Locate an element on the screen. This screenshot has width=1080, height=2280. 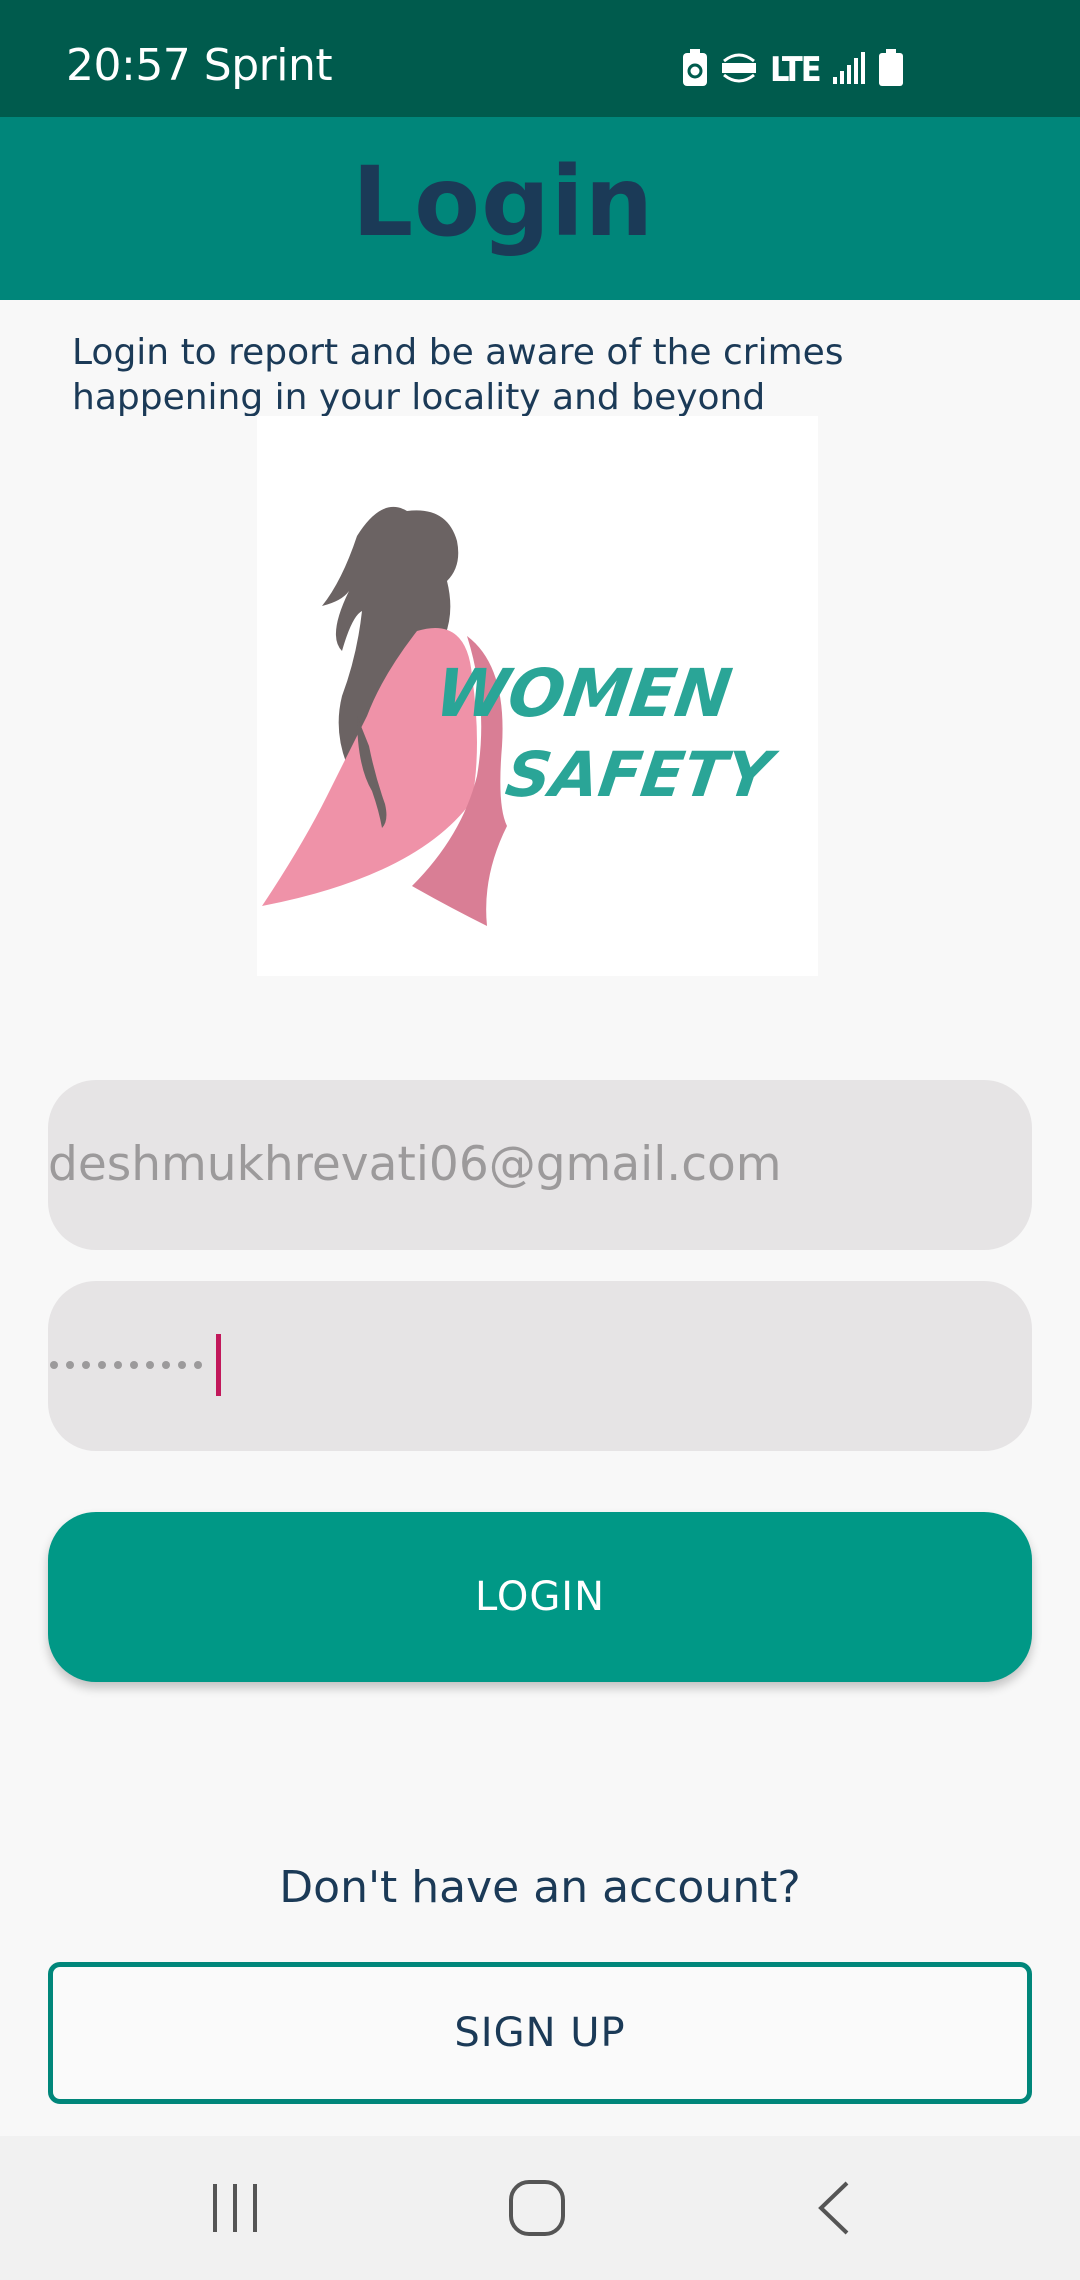
lte-label: LTE is located at coordinates (796, 70).